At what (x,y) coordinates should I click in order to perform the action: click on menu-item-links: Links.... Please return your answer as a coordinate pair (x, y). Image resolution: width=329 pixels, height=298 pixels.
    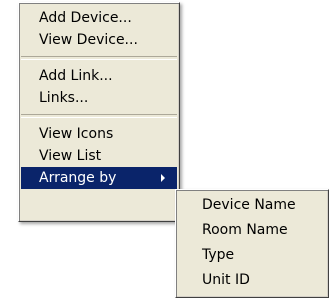
    Looking at the image, I should click on (99, 98).